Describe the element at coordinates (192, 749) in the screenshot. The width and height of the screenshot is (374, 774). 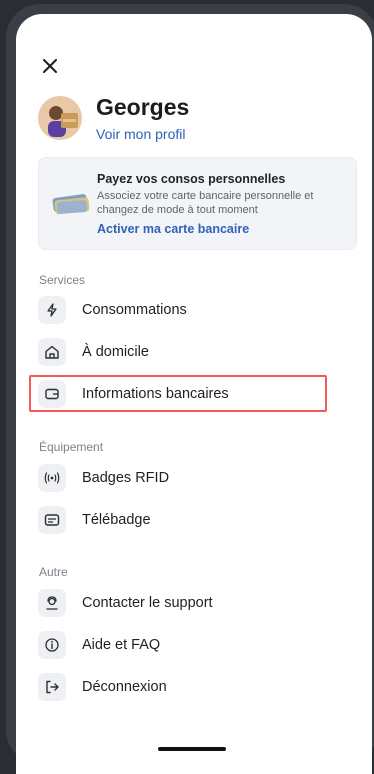
I see `home-indicator` at that location.